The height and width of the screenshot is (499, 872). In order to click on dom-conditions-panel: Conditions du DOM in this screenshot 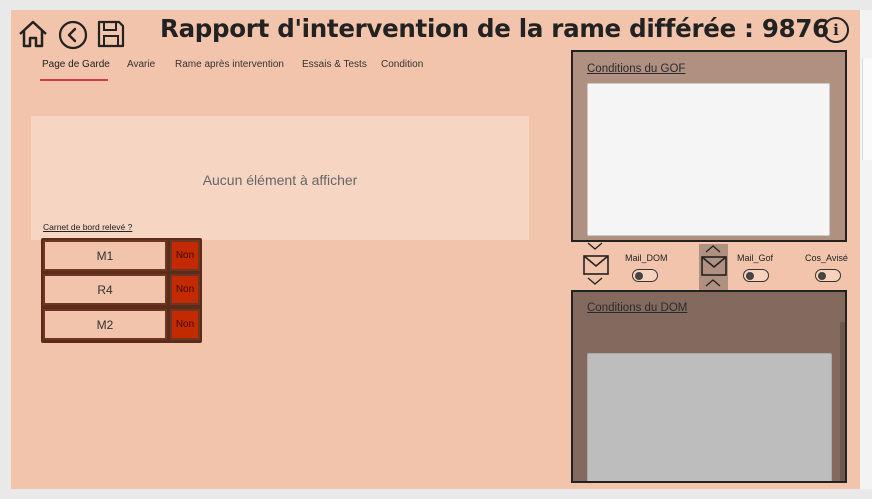, I will do `click(709, 386)`.